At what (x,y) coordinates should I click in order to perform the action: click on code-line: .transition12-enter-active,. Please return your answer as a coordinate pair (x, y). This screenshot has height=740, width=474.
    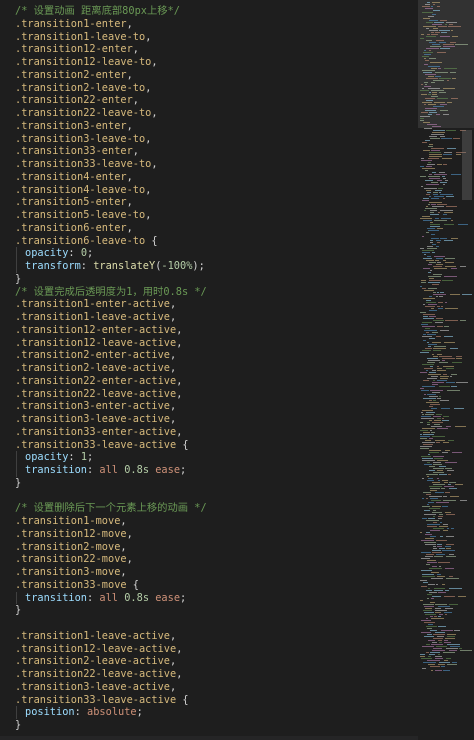
    Looking at the image, I should click on (209, 330).